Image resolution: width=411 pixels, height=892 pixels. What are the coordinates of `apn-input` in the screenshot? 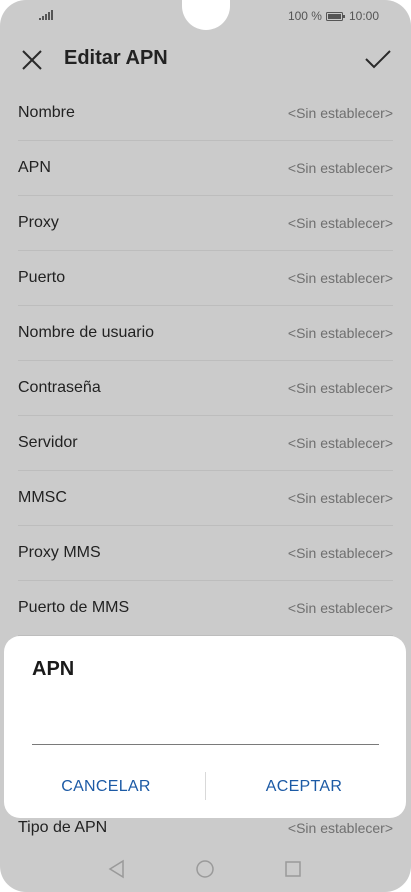 It's located at (205, 725).